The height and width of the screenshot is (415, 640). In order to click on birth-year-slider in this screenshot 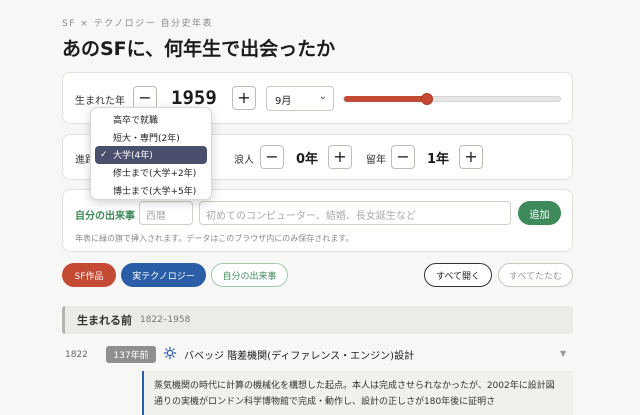, I will do `click(452, 99)`.